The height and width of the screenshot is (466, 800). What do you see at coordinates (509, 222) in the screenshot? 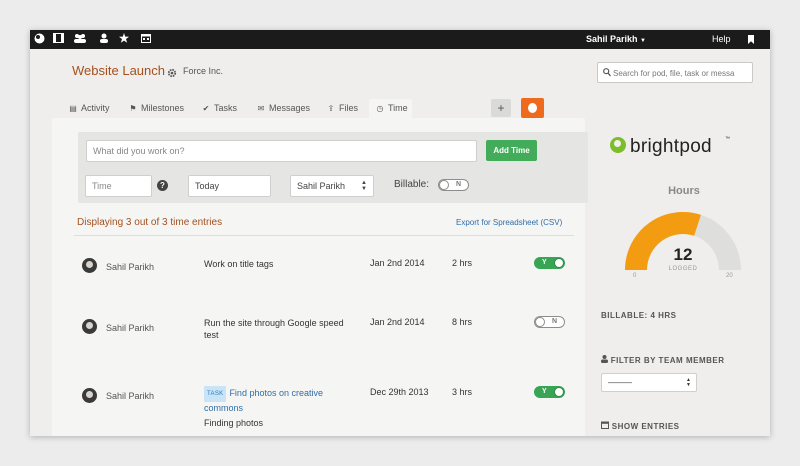
I see `export-csv-link: Export for Spreadsheet (CSV)` at bounding box center [509, 222].